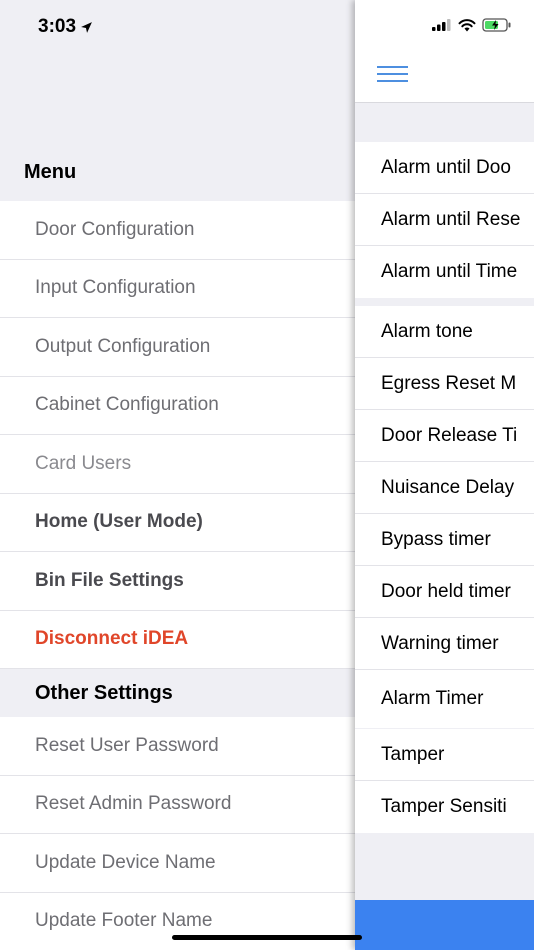 The height and width of the screenshot is (950, 534). I want to click on cellular-signal-icon, so click(441, 25).